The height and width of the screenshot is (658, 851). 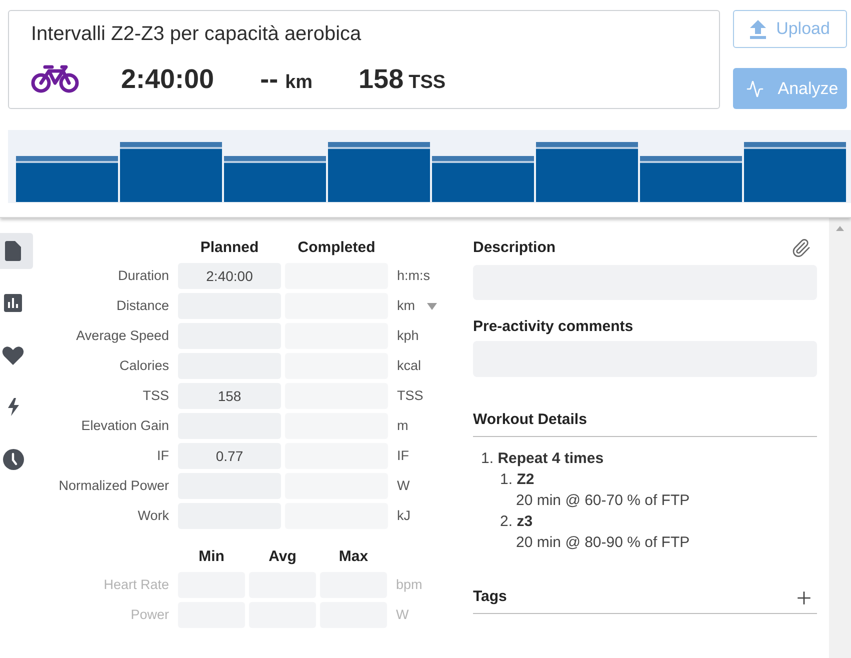 I want to click on metric-label: Calories, so click(x=144, y=365).